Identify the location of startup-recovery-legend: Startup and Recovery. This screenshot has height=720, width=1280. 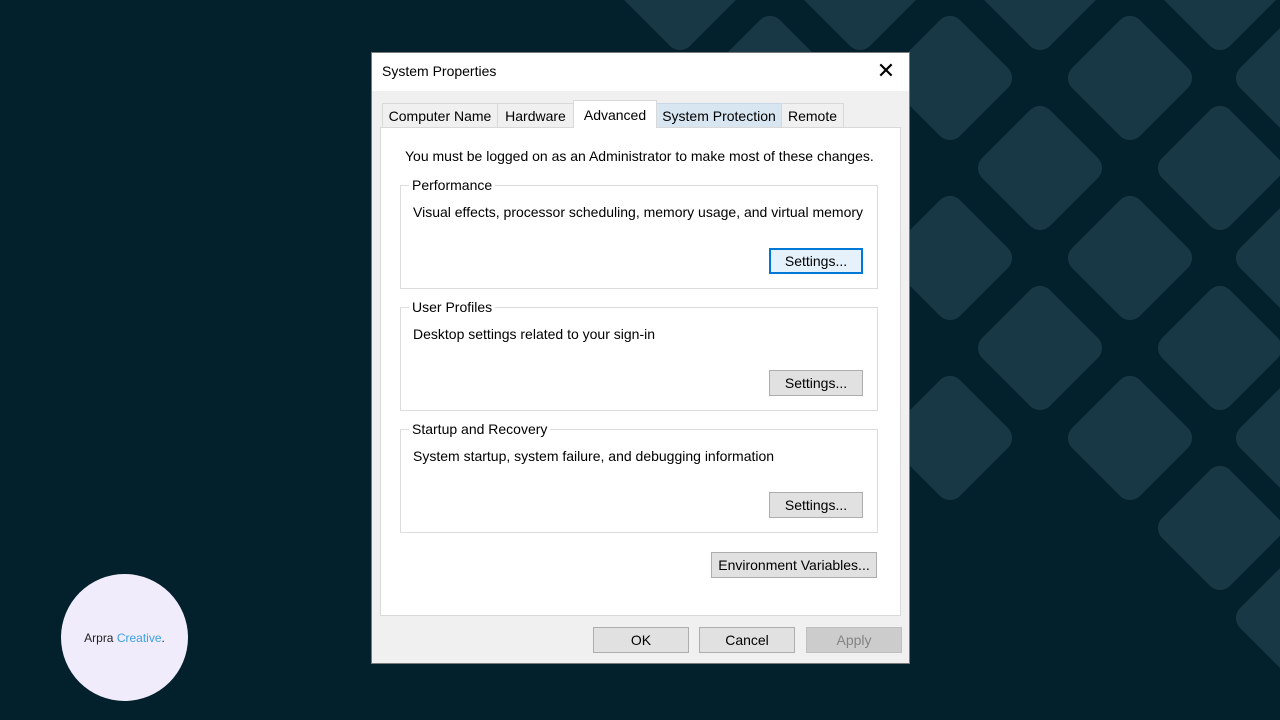
(480, 429).